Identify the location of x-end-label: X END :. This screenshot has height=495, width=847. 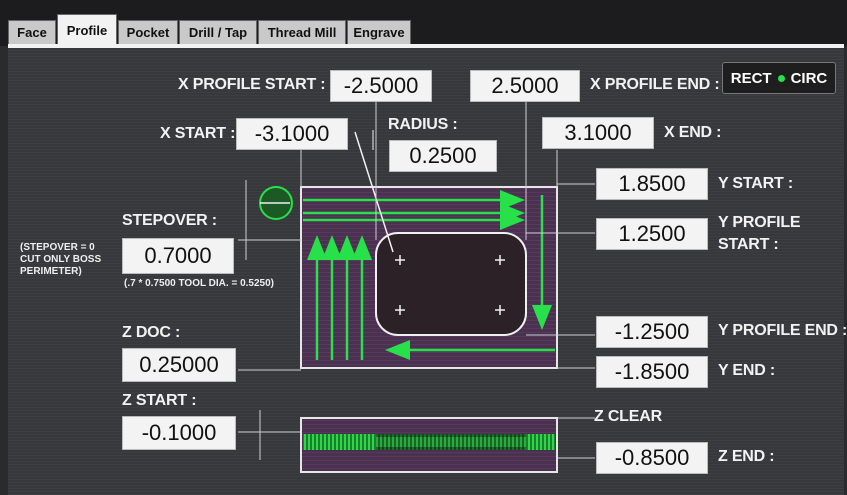
(693, 132).